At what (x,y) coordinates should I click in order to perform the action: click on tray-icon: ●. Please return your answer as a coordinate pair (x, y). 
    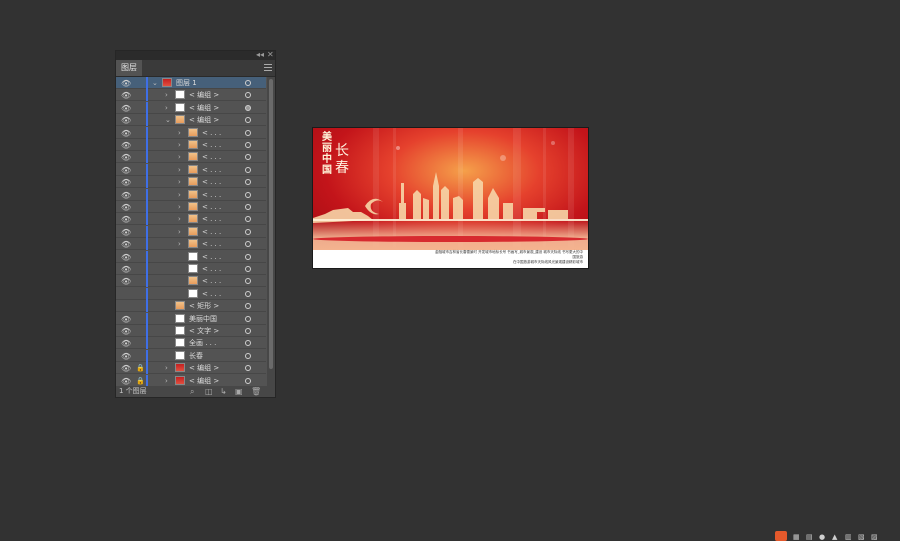
    Looking at the image, I should click on (822, 537).